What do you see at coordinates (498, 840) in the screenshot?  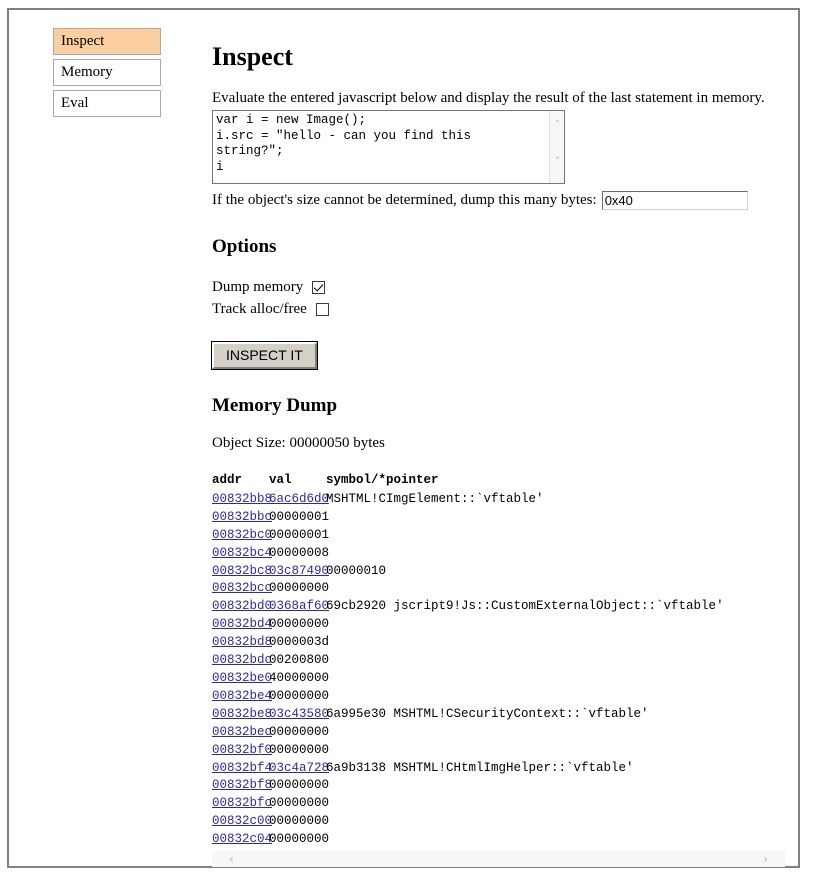 I see `table-row: 00832c0400000000` at bounding box center [498, 840].